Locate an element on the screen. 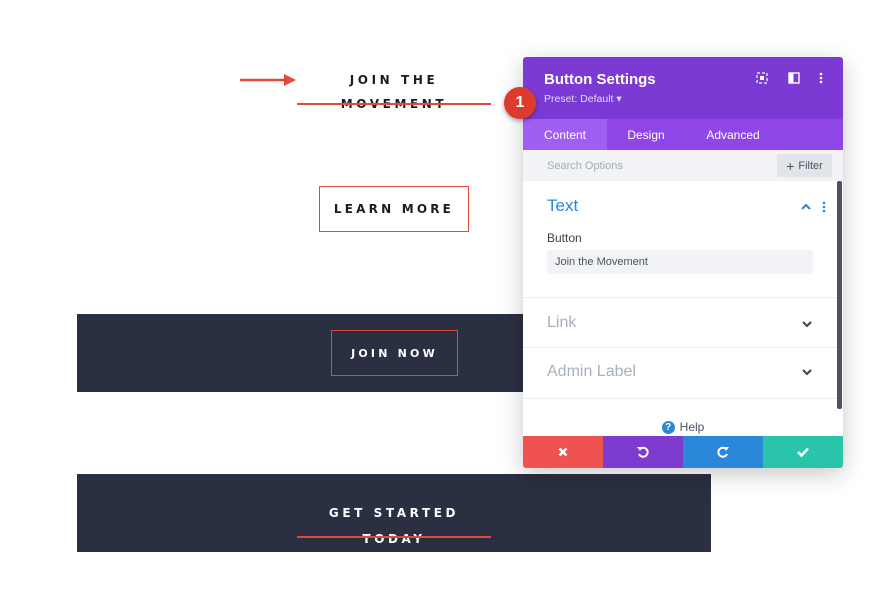  tab-design: Design is located at coordinates (646, 134).